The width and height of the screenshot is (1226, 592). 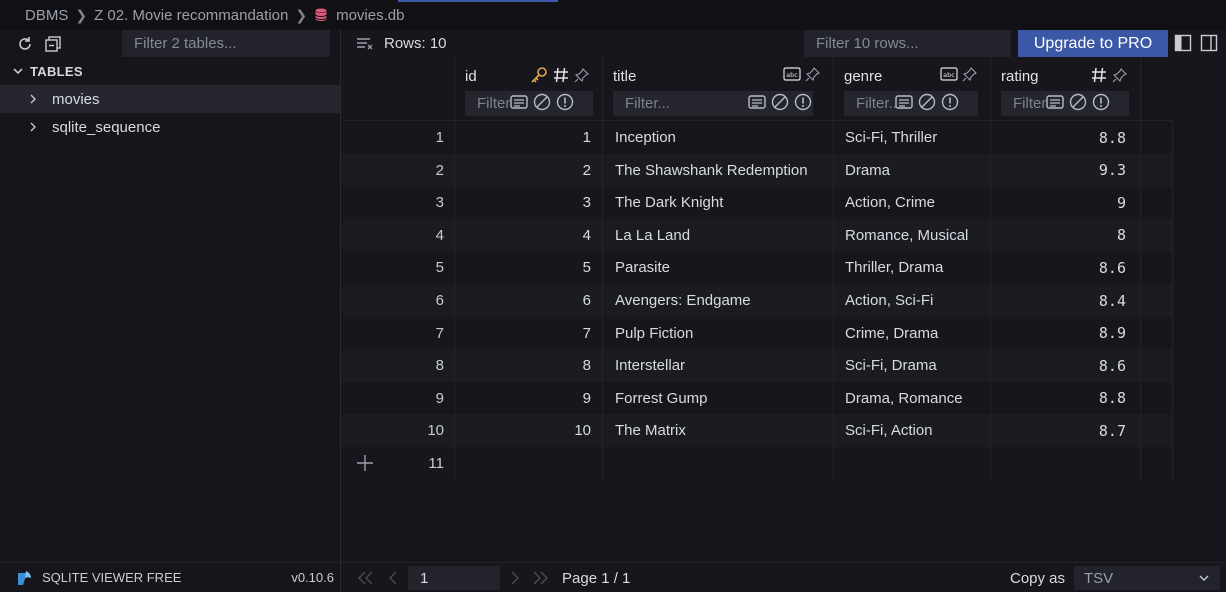 What do you see at coordinates (415, 43) in the screenshot?
I see `rows-count-label: Rows: 10` at bounding box center [415, 43].